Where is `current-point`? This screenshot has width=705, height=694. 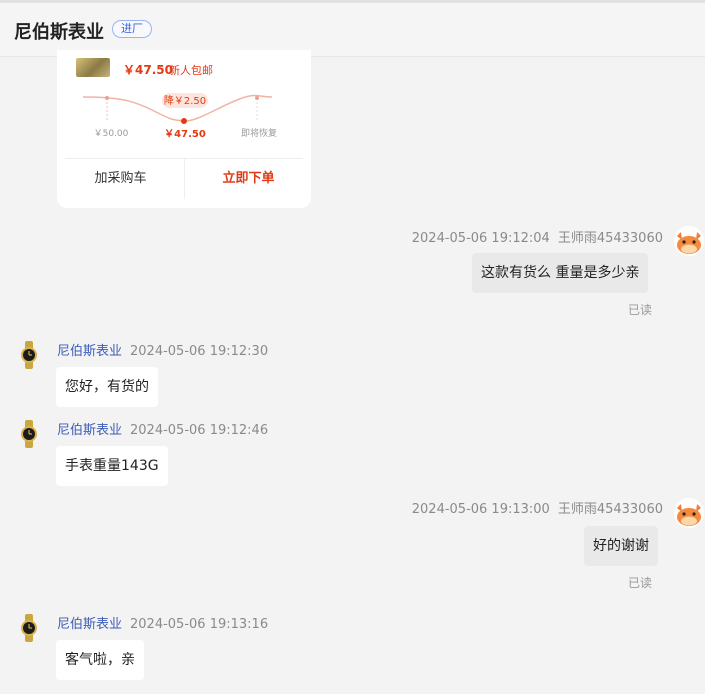
current-point is located at coordinates (184, 121).